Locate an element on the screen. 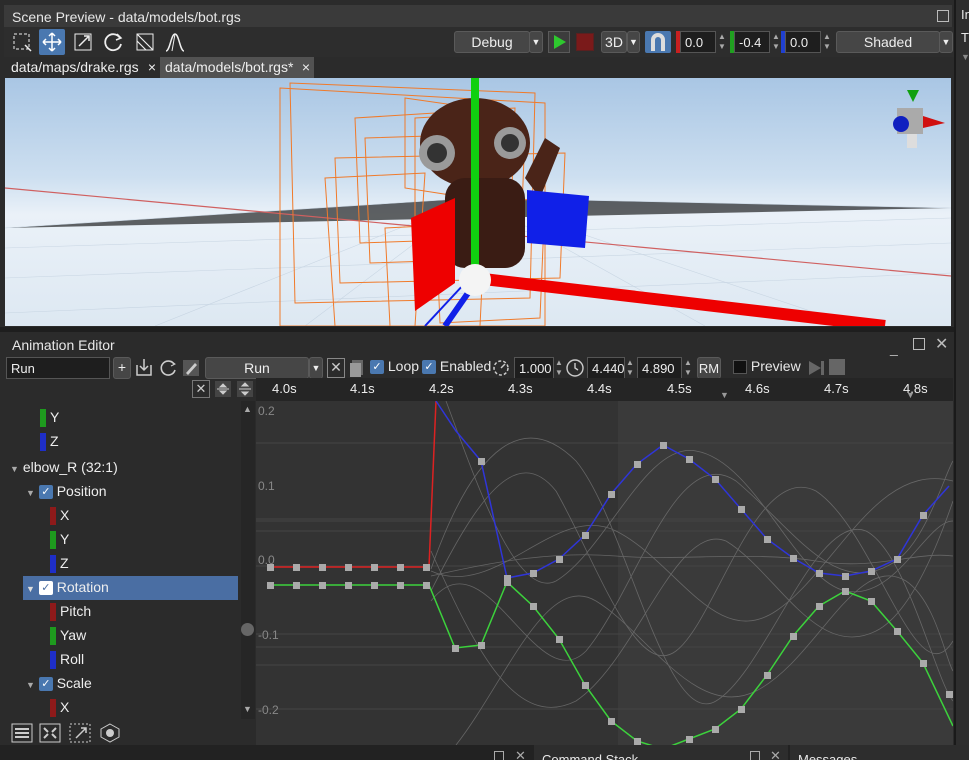  view-orientation-cube is located at coordinates (919, 119).